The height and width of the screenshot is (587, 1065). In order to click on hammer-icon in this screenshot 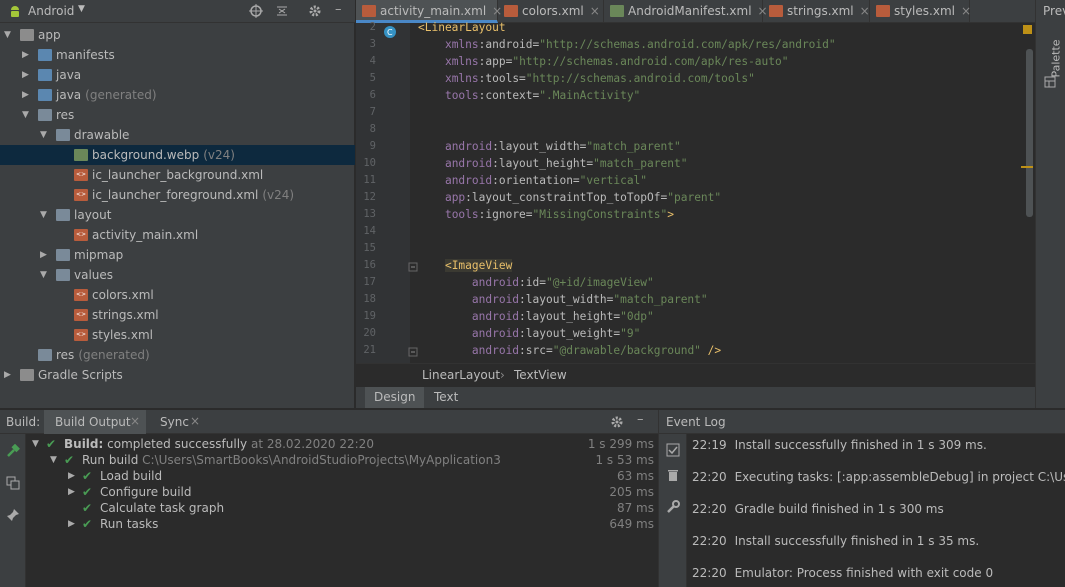, I will do `click(13, 451)`.